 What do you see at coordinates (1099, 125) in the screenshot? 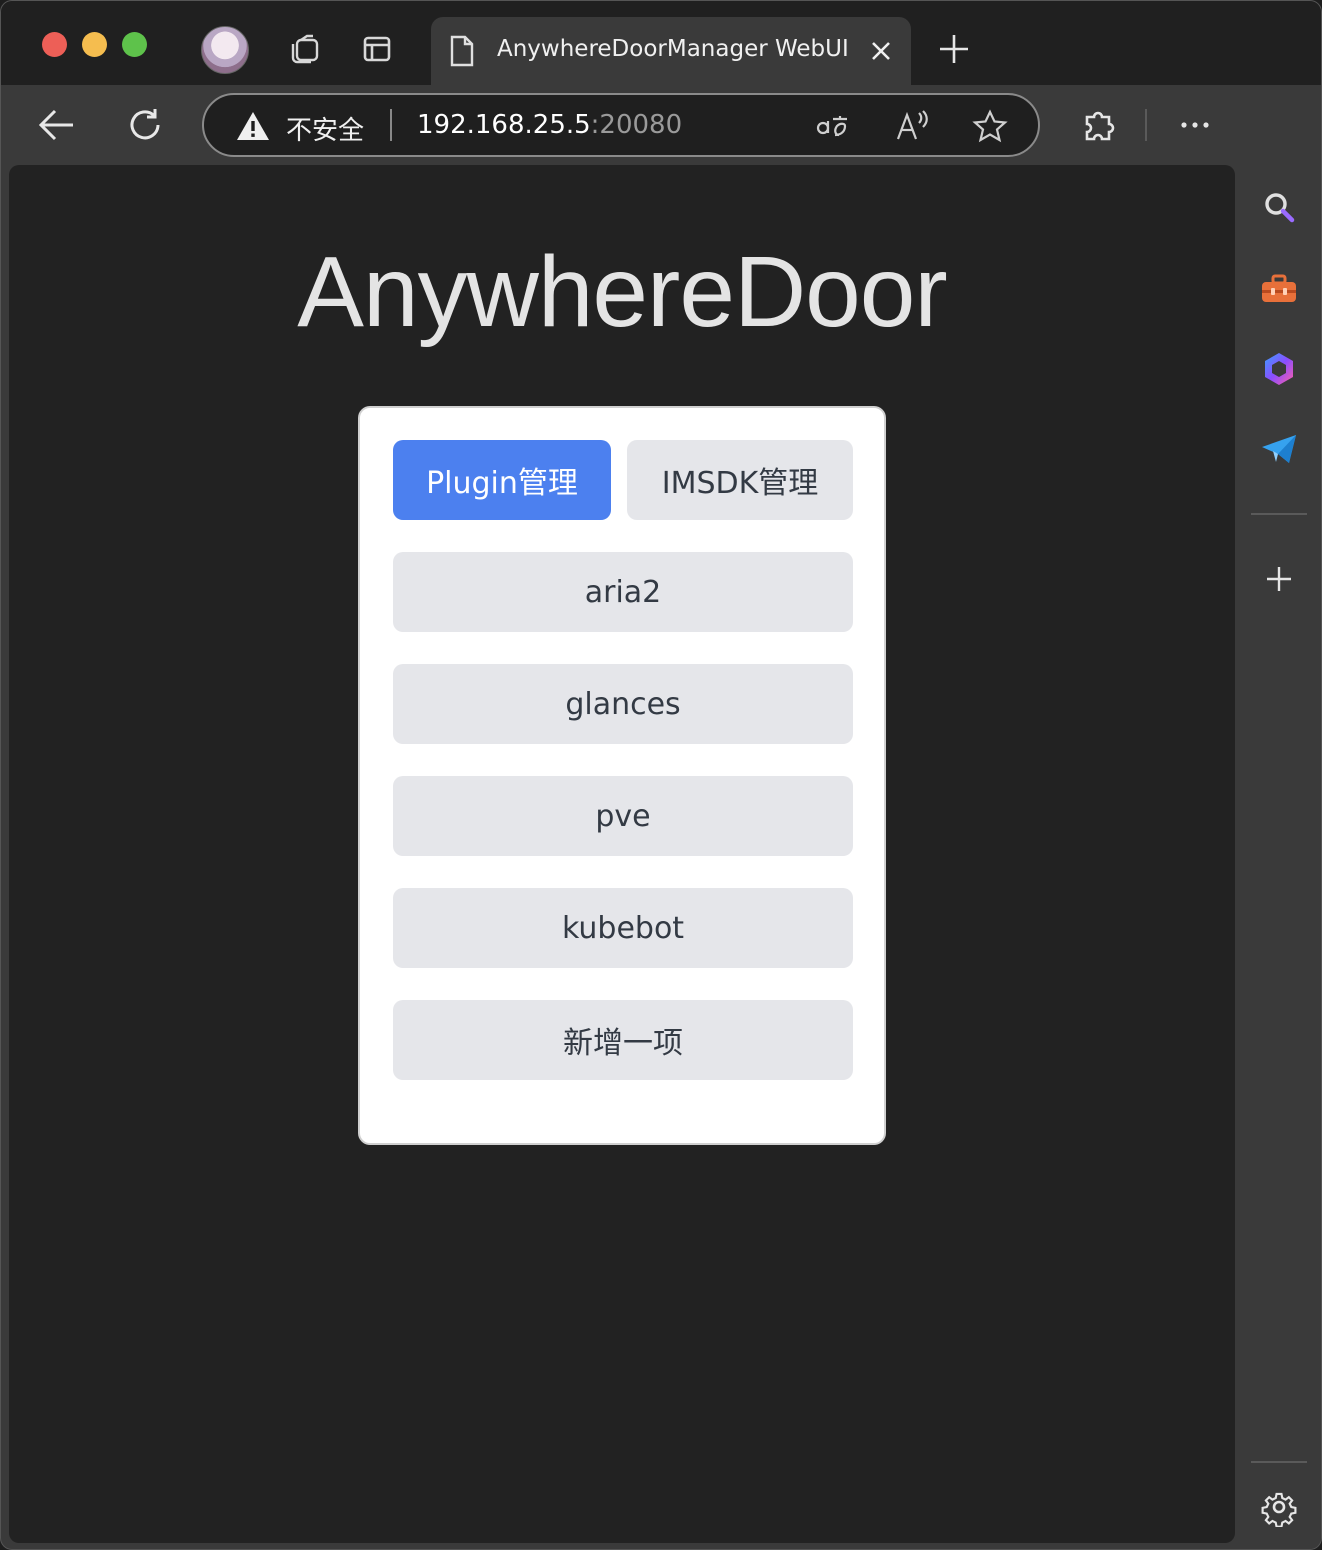
I see `extensions-icon` at bounding box center [1099, 125].